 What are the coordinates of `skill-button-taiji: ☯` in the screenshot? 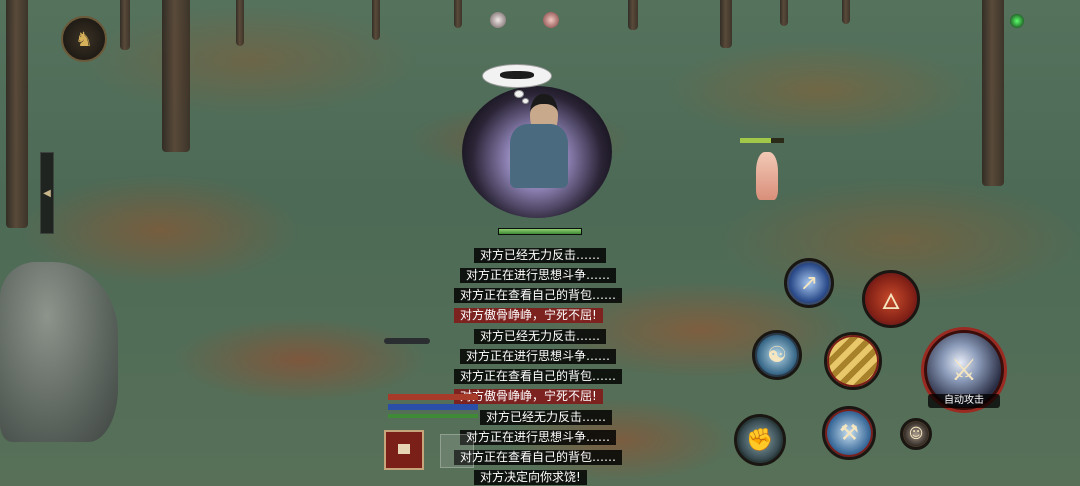 It's located at (777, 355).